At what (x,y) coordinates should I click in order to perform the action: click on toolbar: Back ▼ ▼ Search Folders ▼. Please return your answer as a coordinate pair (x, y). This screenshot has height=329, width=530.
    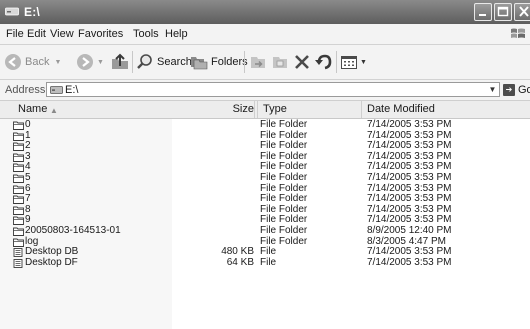
    Looking at the image, I should click on (265, 62).